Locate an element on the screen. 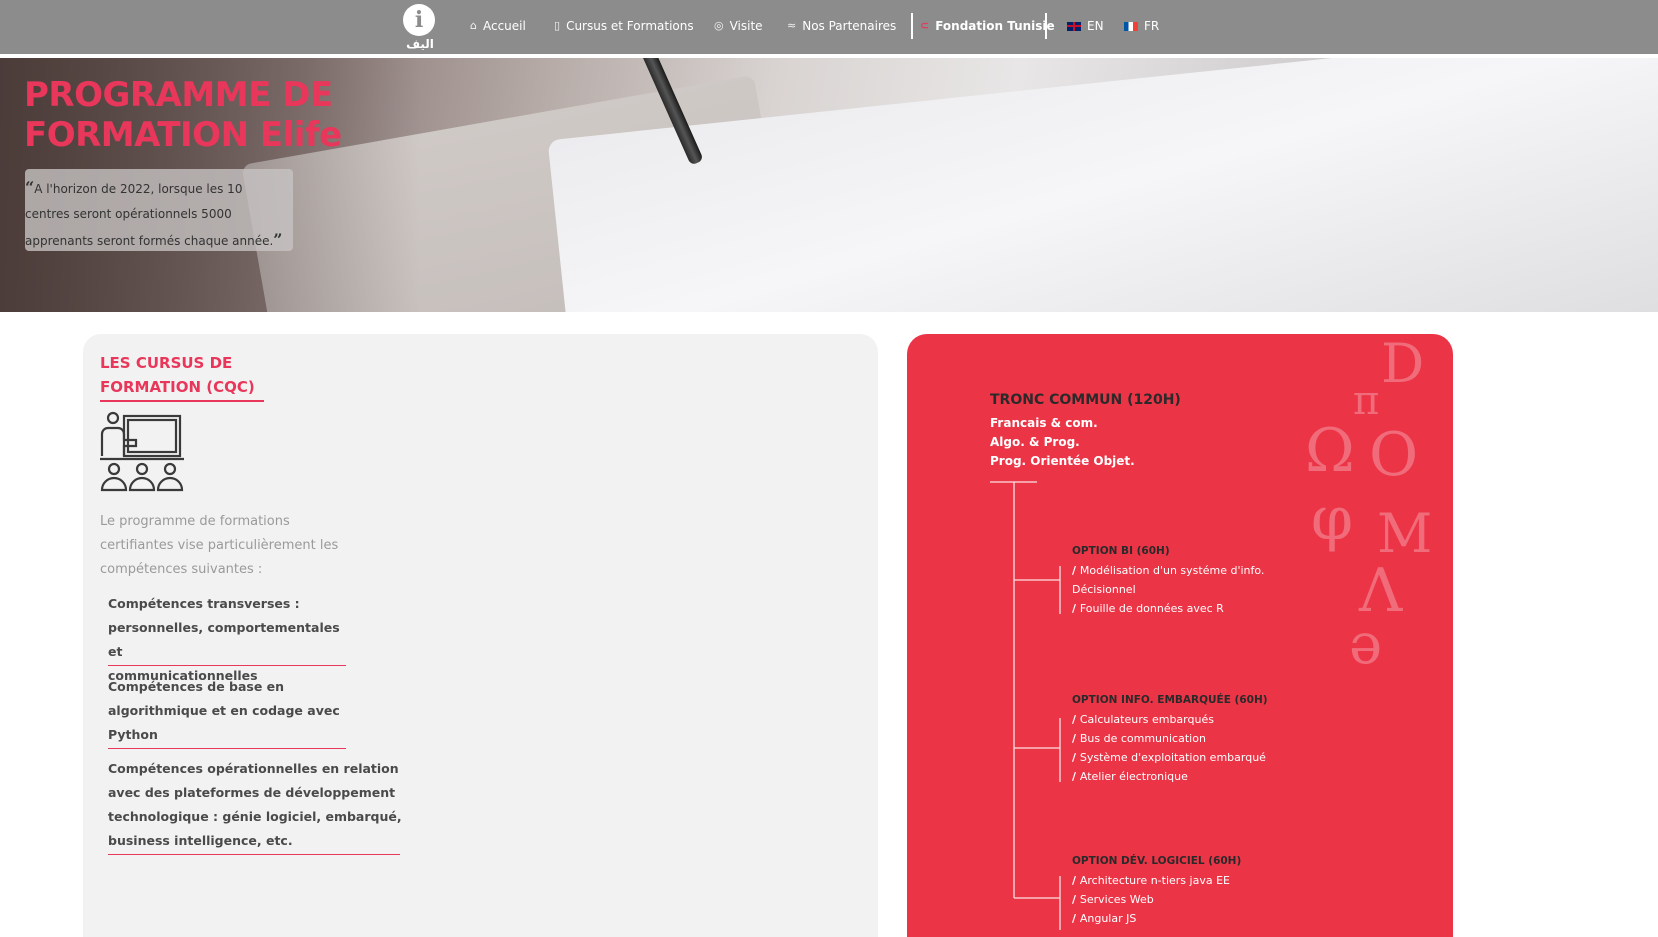 Image resolution: width=1658 pixels, height=937 pixels. skill-3-line-1: Compétences opérationnelles en relation is located at coordinates (253, 768).